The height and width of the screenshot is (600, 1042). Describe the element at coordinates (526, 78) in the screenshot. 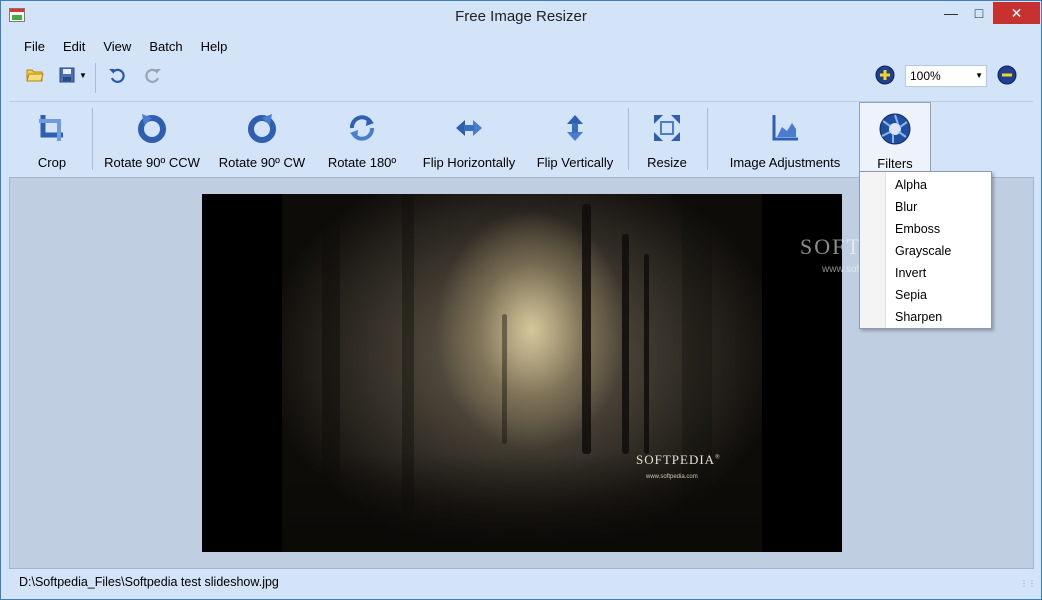

I see `quick-toolbar: ▼ 100% ▼` at that location.